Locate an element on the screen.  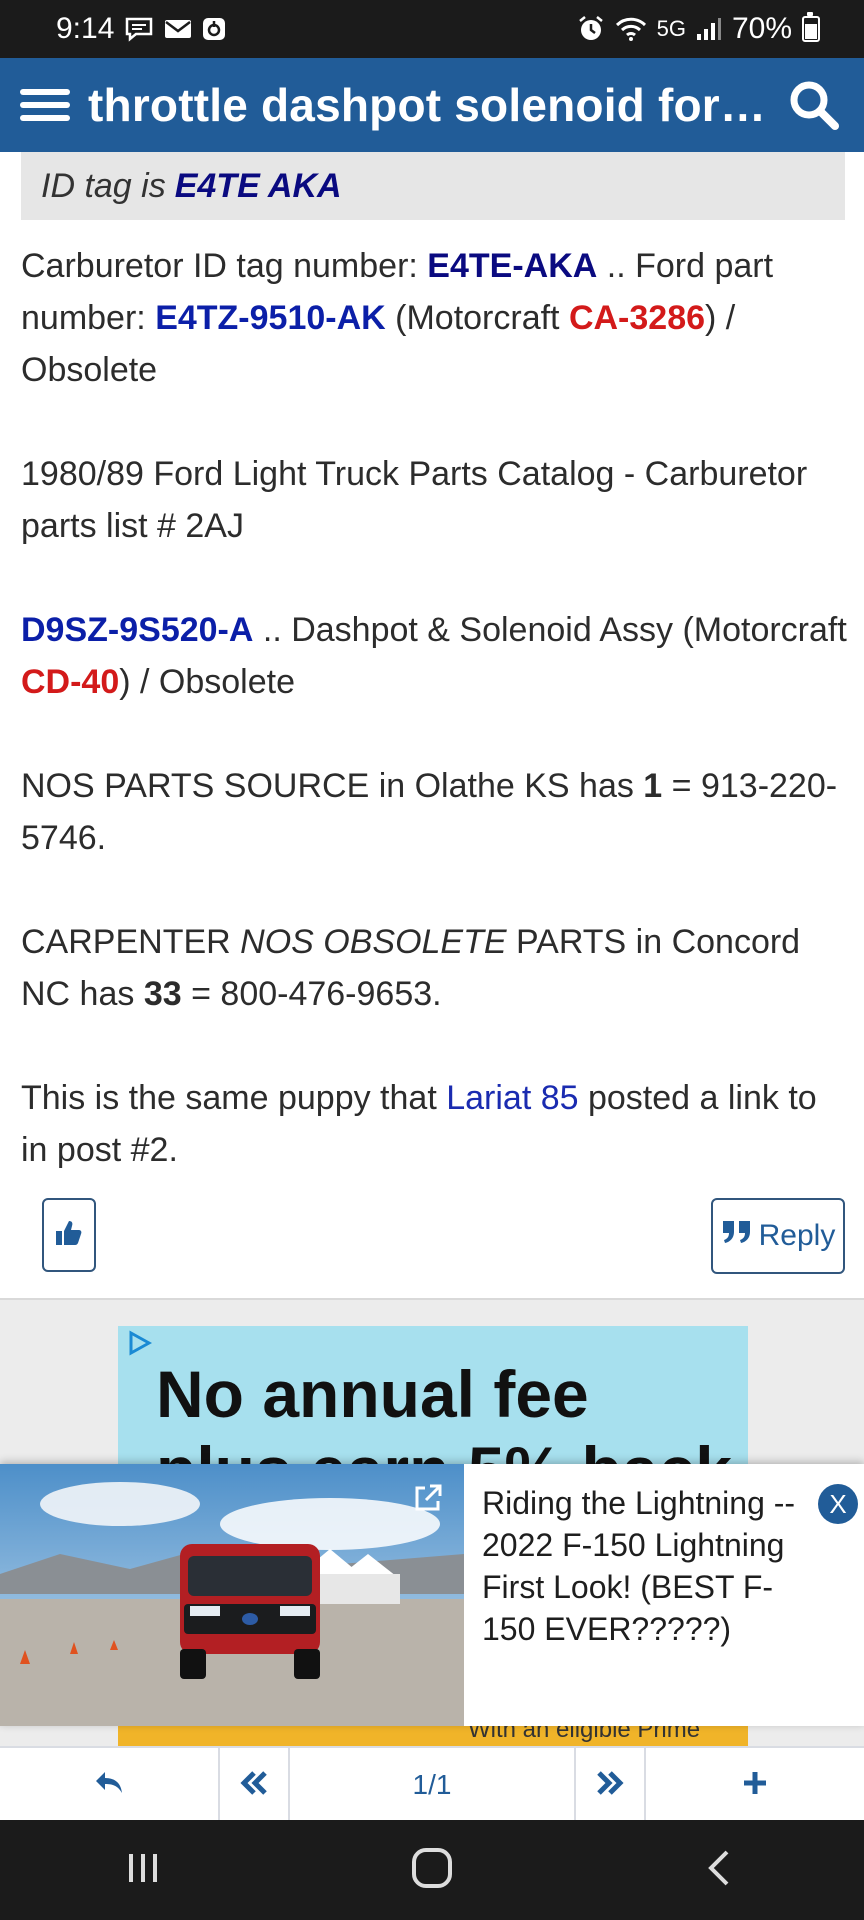
text-span: = 800-476-9653. is located at coordinates (311, 994).